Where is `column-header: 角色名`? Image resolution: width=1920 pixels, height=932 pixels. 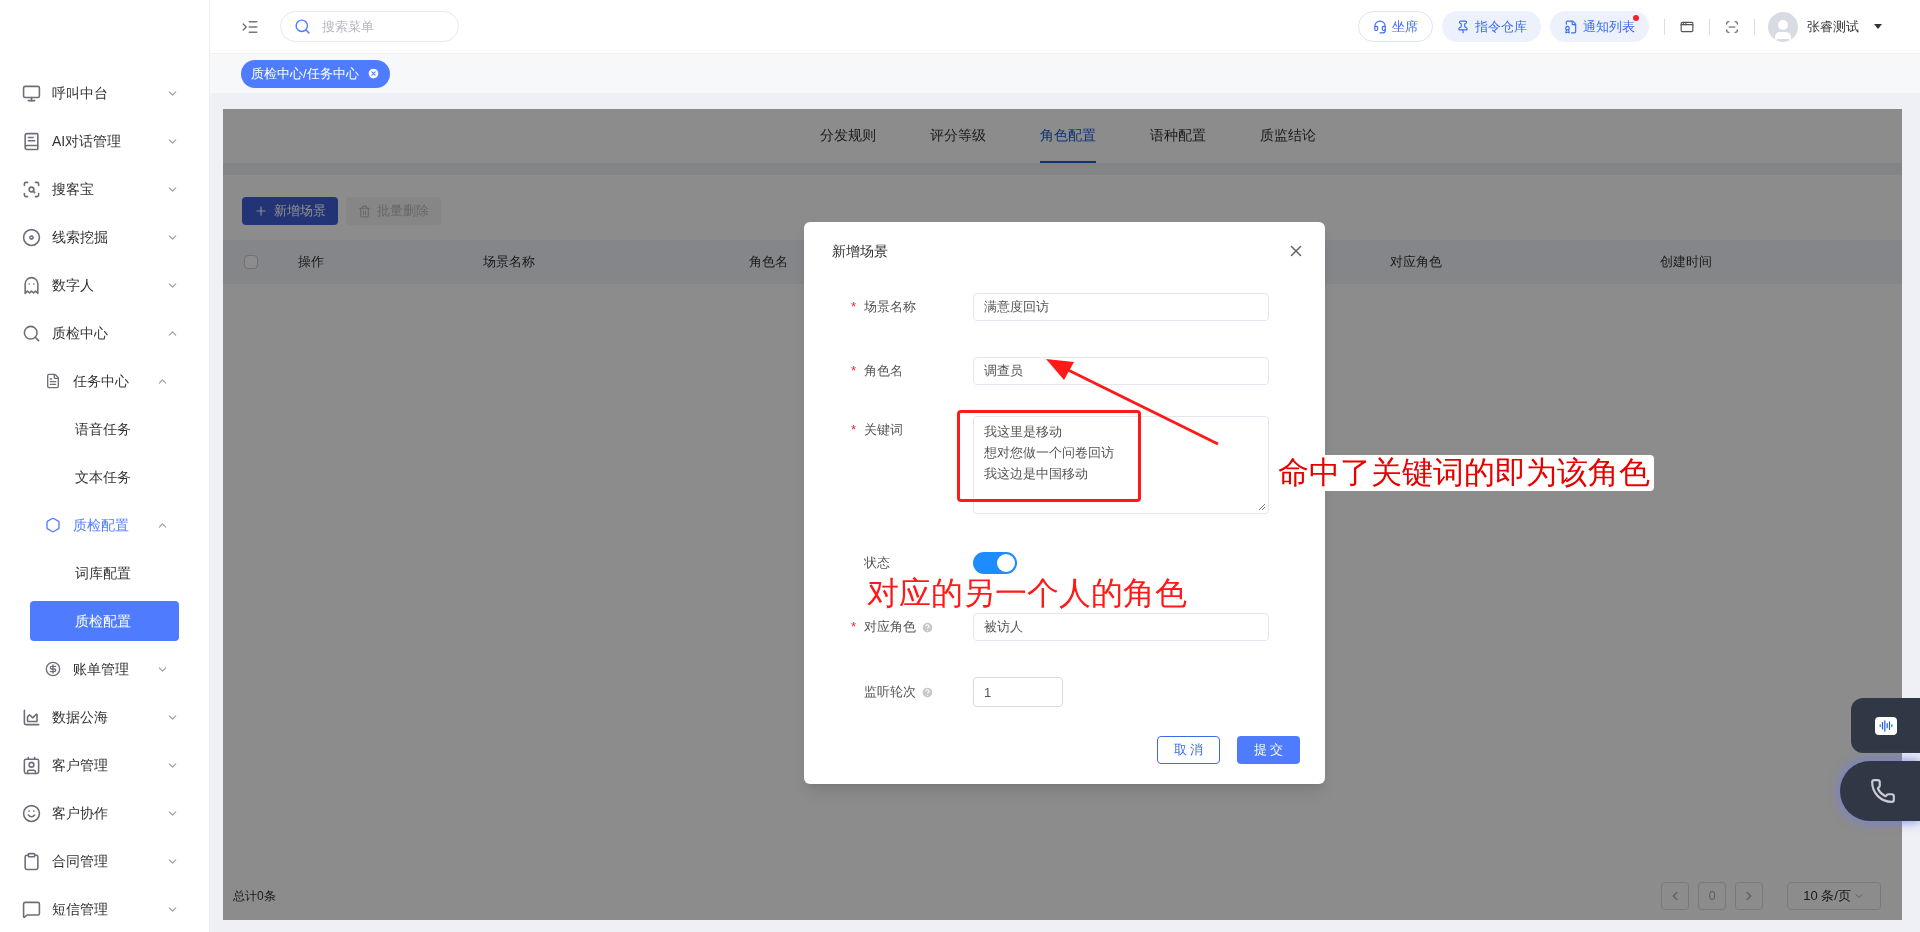
column-header: 角色名 is located at coordinates (768, 262).